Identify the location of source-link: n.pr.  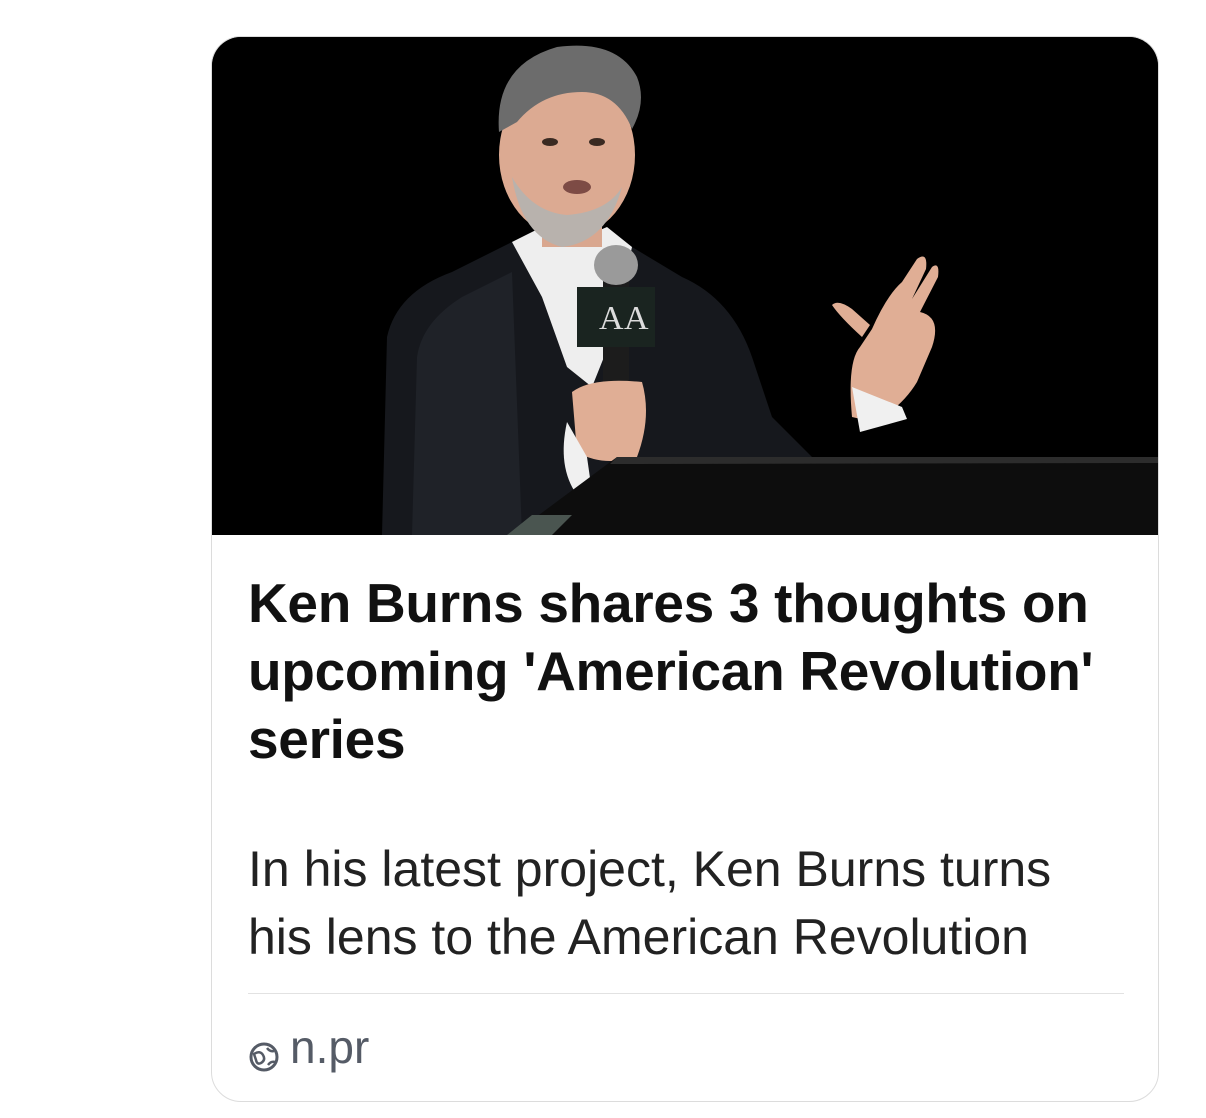
(308, 1047).